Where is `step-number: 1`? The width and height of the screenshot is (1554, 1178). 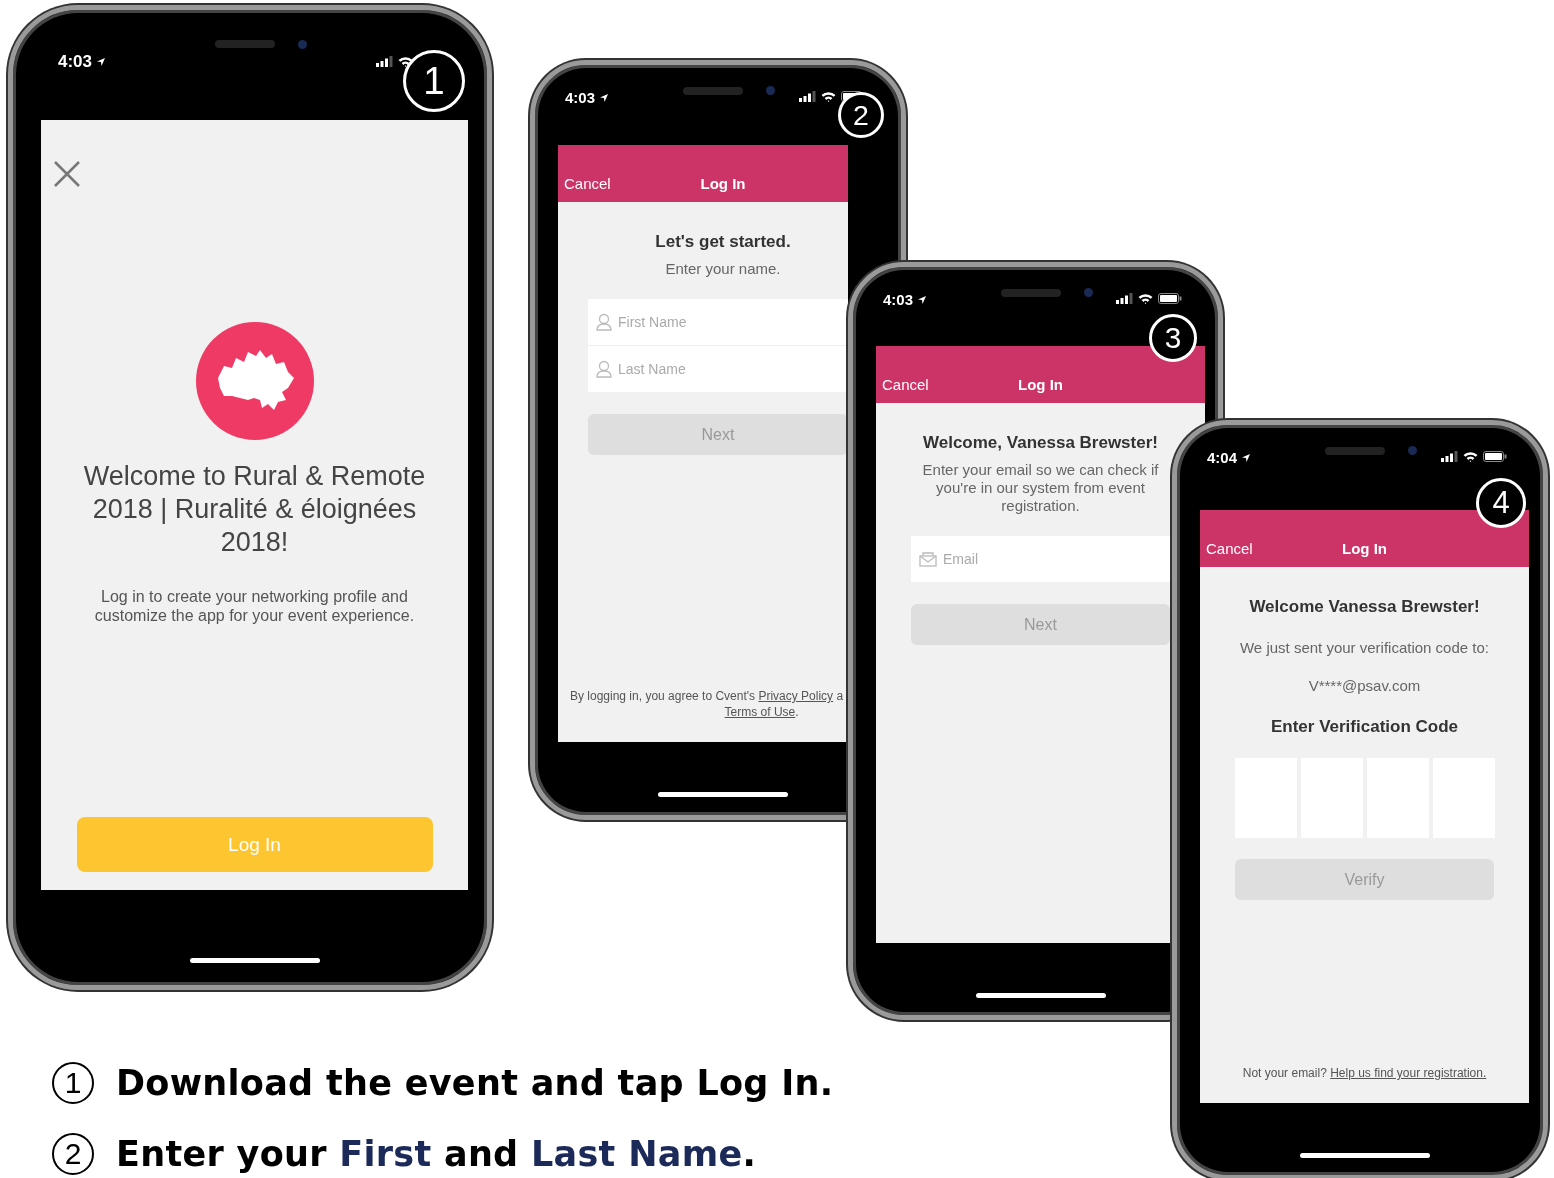
step-number: 1 is located at coordinates (73, 1083).